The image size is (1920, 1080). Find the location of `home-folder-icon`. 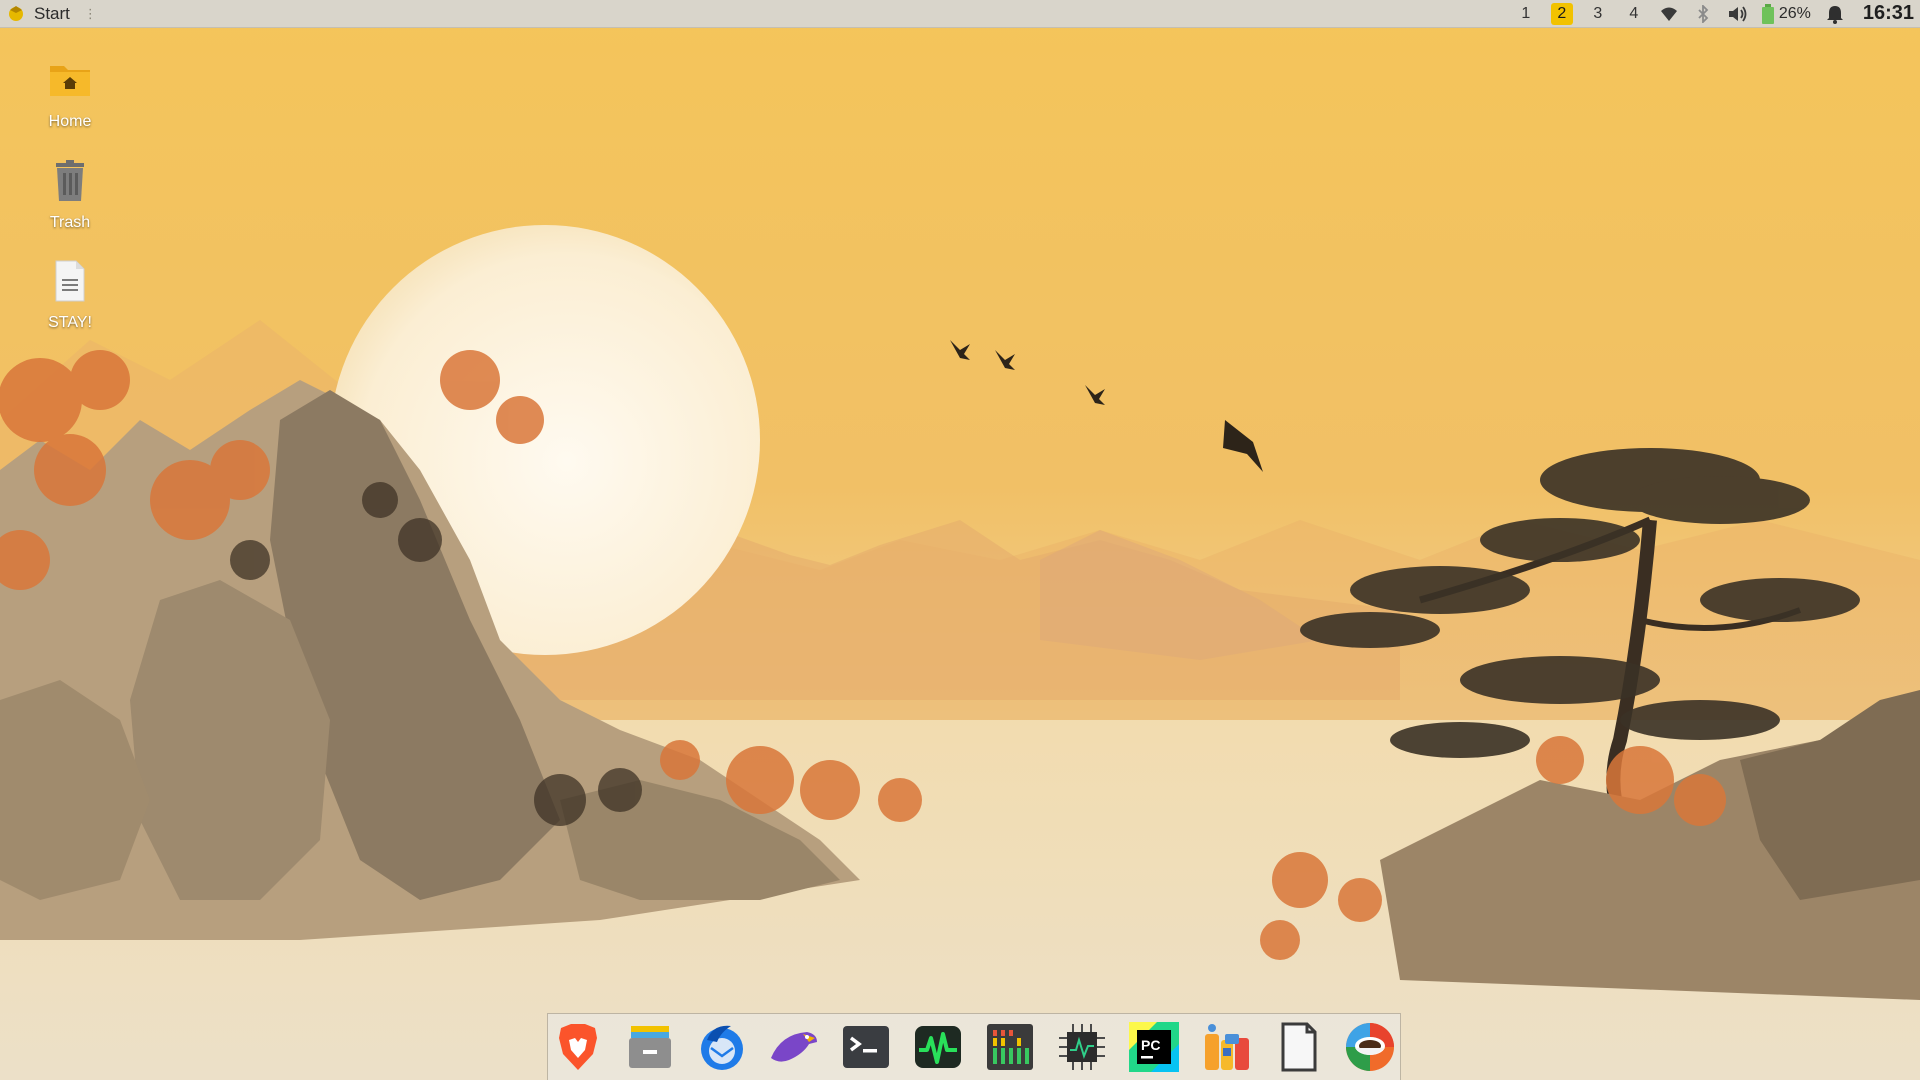

home-folder-icon is located at coordinates (70, 81).